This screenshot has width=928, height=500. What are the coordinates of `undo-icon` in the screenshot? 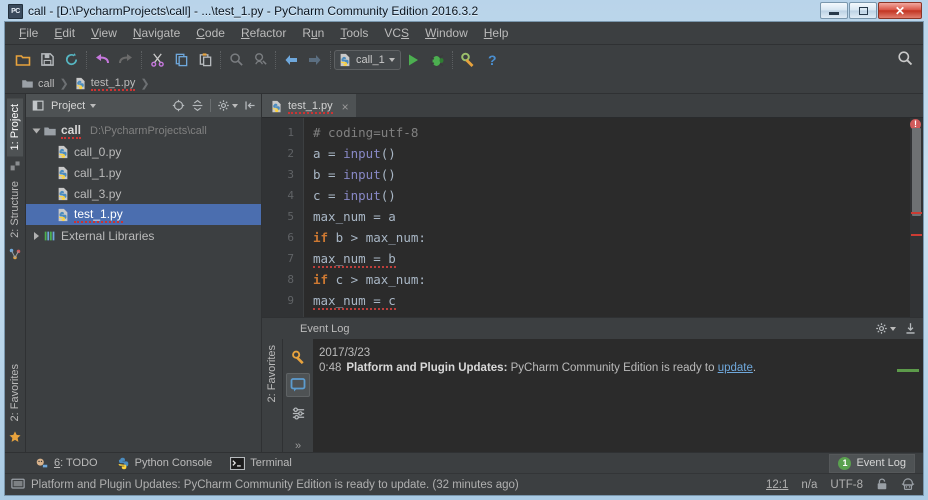 It's located at (102, 60).